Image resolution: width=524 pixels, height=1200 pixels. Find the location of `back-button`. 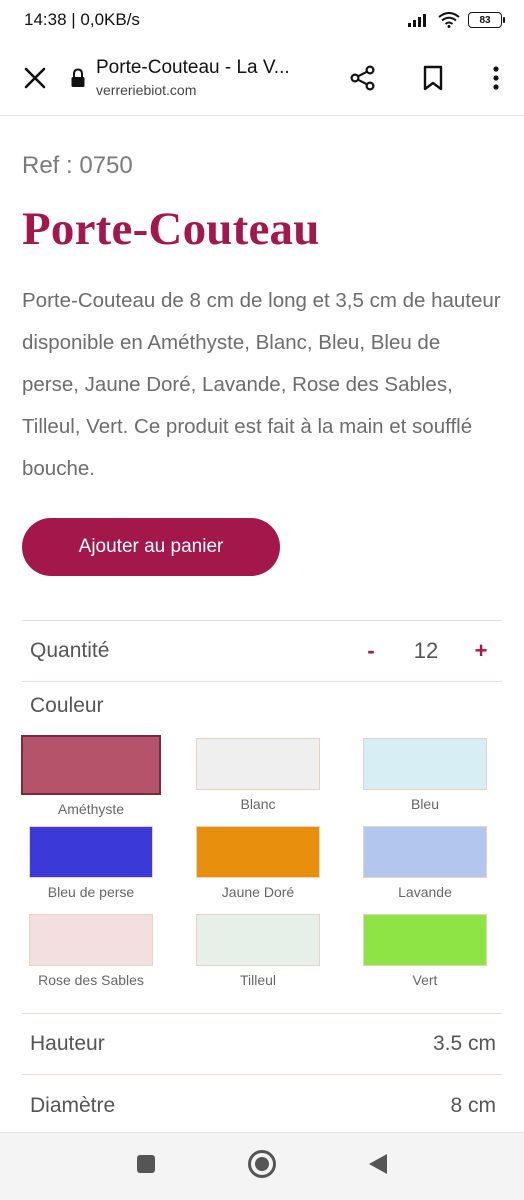

back-button is located at coordinates (378, 1166).